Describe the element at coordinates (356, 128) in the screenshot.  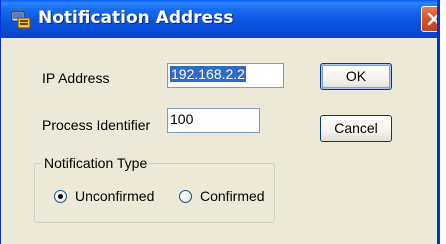
I see `cancel-button: Cancel` at that location.